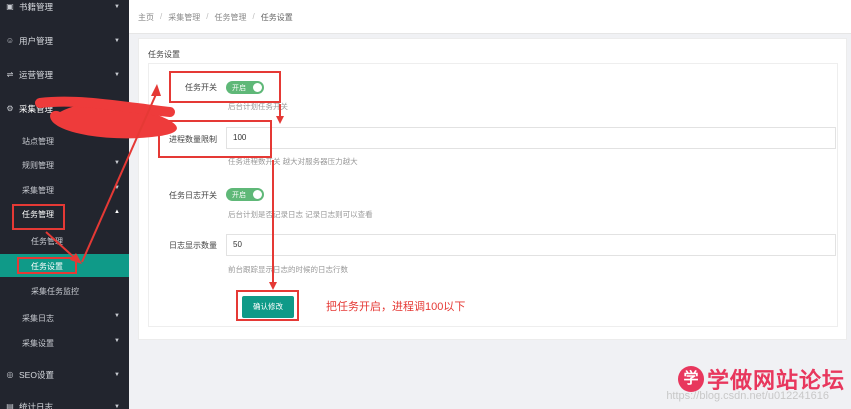 This screenshot has width=851, height=409. Describe the element at coordinates (276, 17) in the screenshot. I see `breadcrumb-current: 任务设置` at that location.